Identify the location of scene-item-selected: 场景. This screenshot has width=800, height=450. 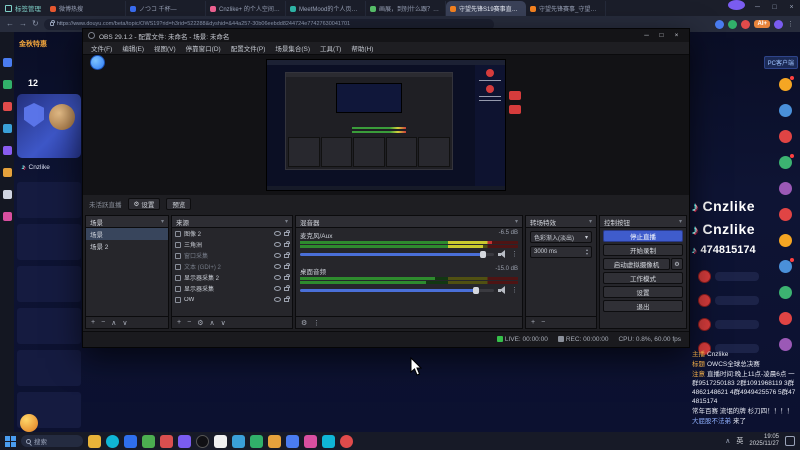
(127, 234).